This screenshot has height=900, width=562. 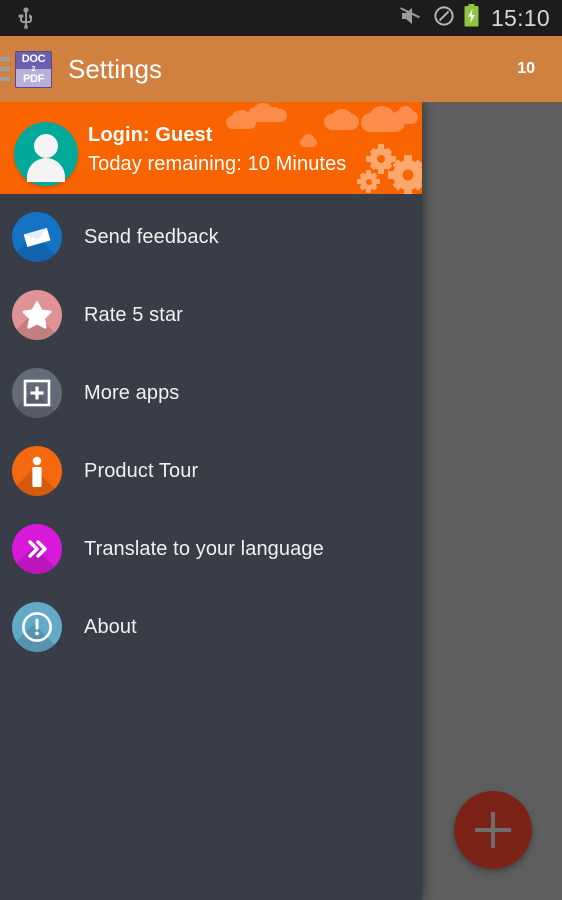 What do you see at coordinates (37, 393) in the screenshot?
I see `plus-square-icon` at bounding box center [37, 393].